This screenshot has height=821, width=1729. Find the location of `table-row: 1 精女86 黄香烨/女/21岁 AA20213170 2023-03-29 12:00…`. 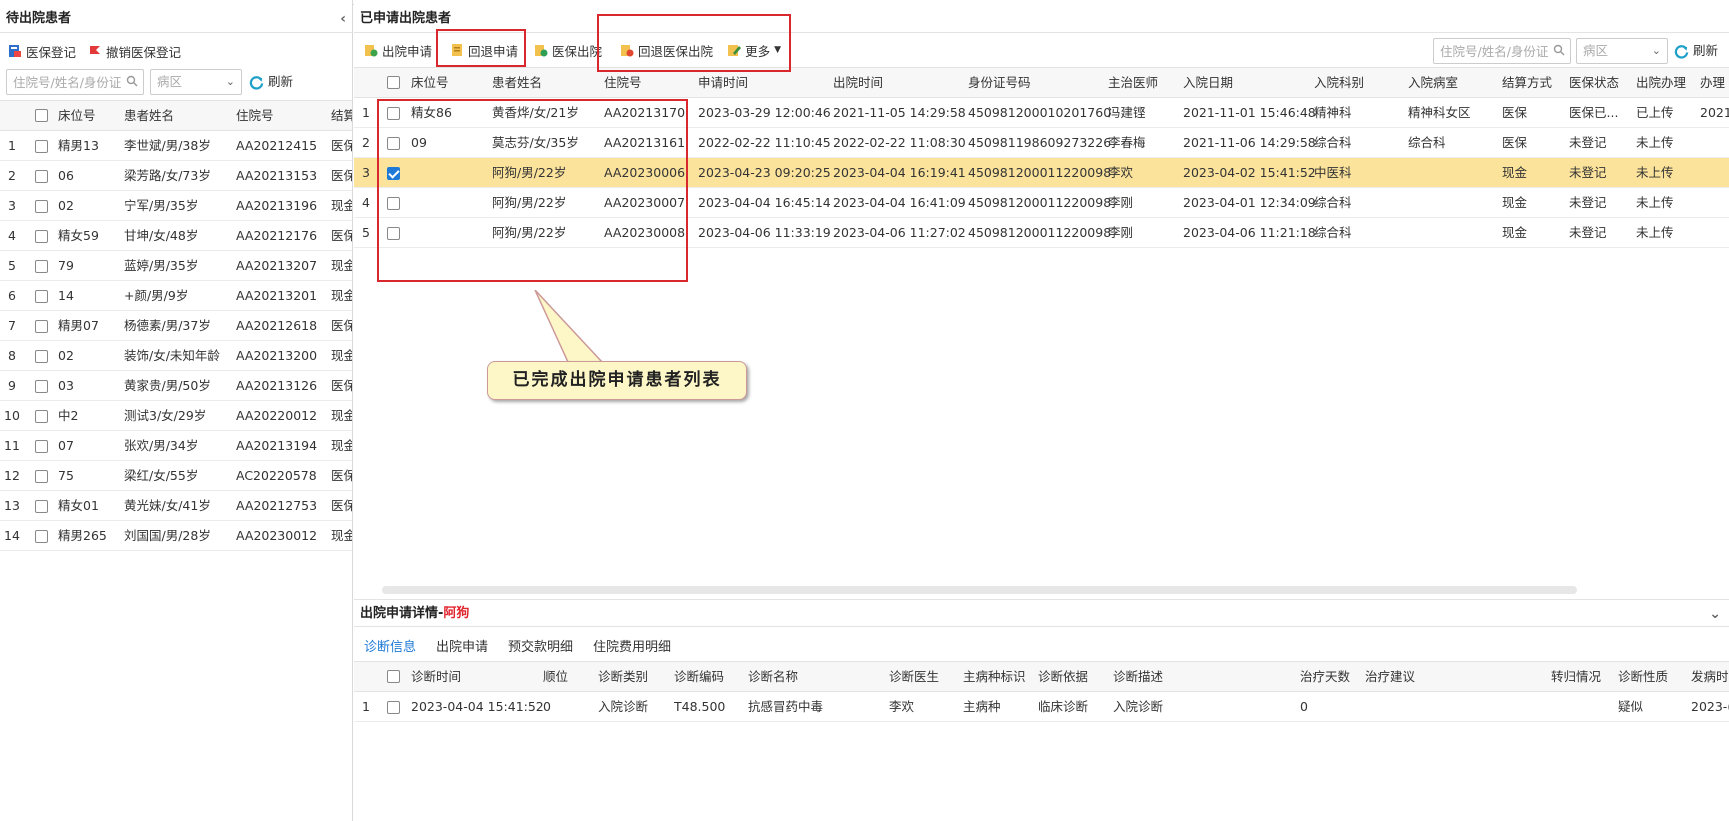

table-row: 1 精女86 黄香烨/女/21岁 AA20213170 2023-03-29 12:00… is located at coordinates (1041, 113).